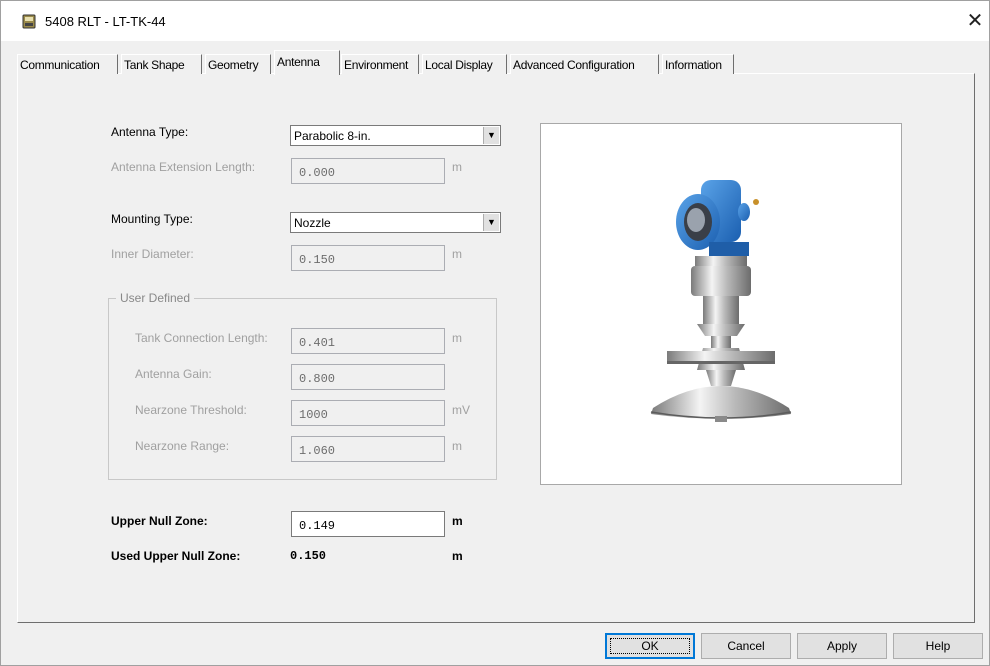  What do you see at coordinates (368, 171) in the screenshot?
I see `antenna-extension-length-field: 0.000` at bounding box center [368, 171].